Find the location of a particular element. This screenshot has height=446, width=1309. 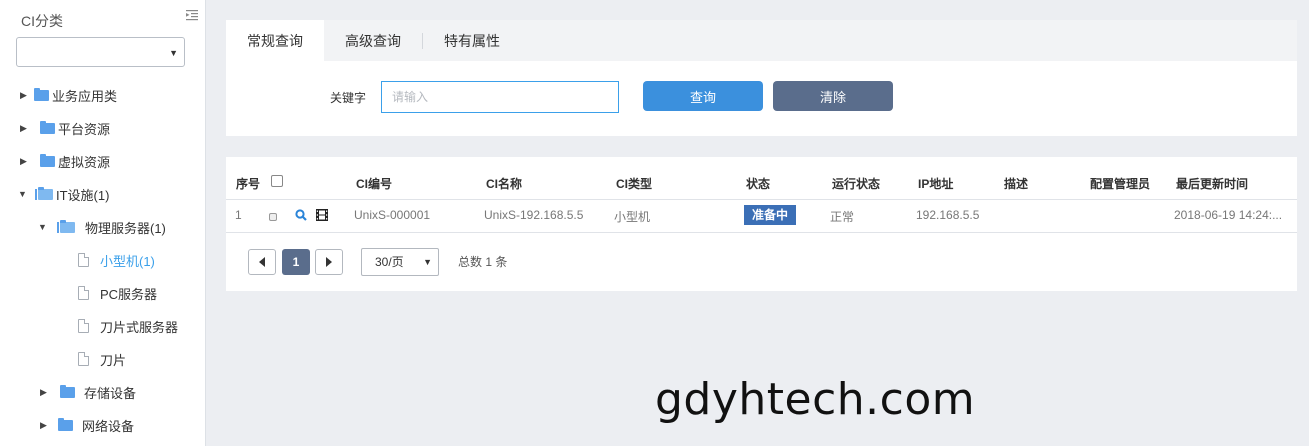

tree-node-label: 网络设备 is located at coordinates (108, 426).